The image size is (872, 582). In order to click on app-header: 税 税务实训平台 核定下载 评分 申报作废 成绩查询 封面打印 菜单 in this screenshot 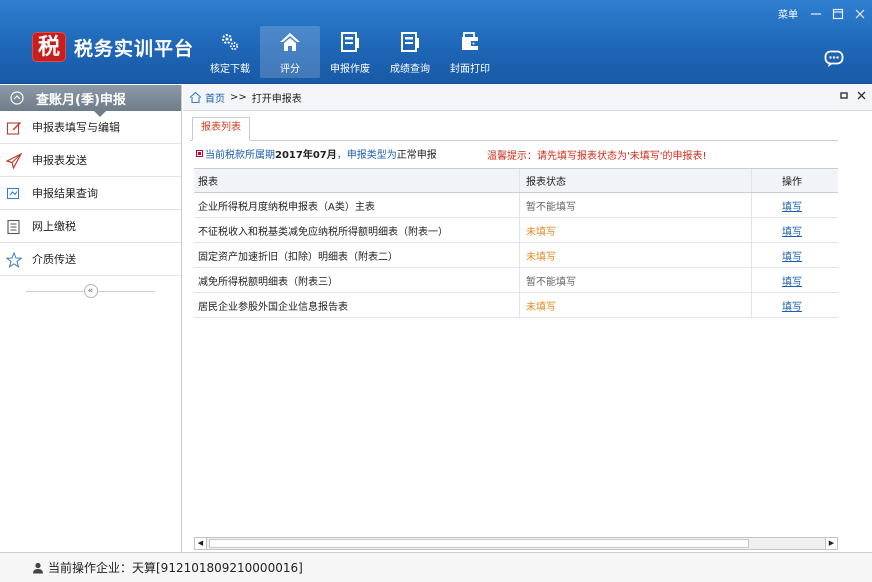, I will do `click(436, 42)`.